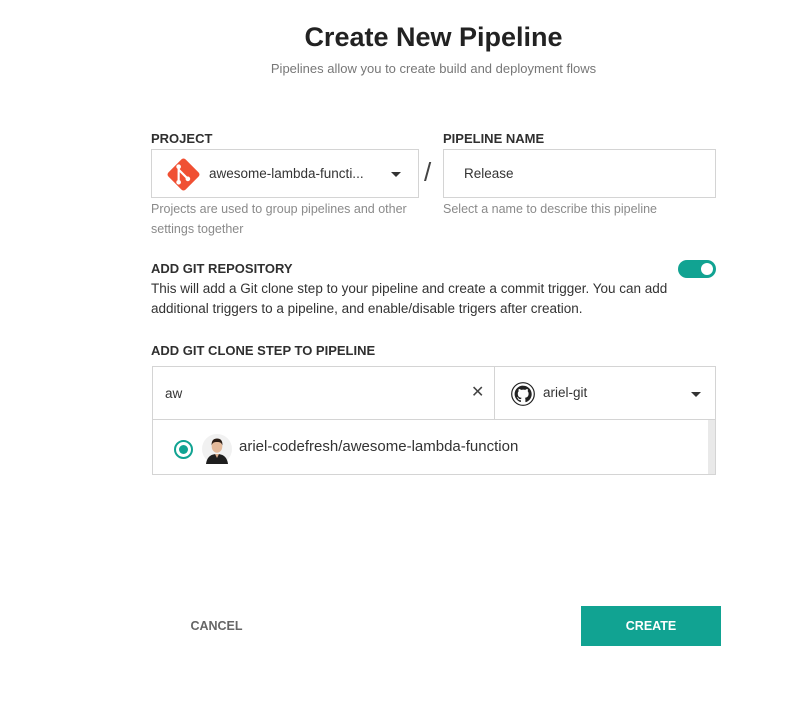  What do you see at coordinates (550, 209) in the screenshot?
I see `pipeline-name-help: Select a name to describe this pipeline` at bounding box center [550, 209].